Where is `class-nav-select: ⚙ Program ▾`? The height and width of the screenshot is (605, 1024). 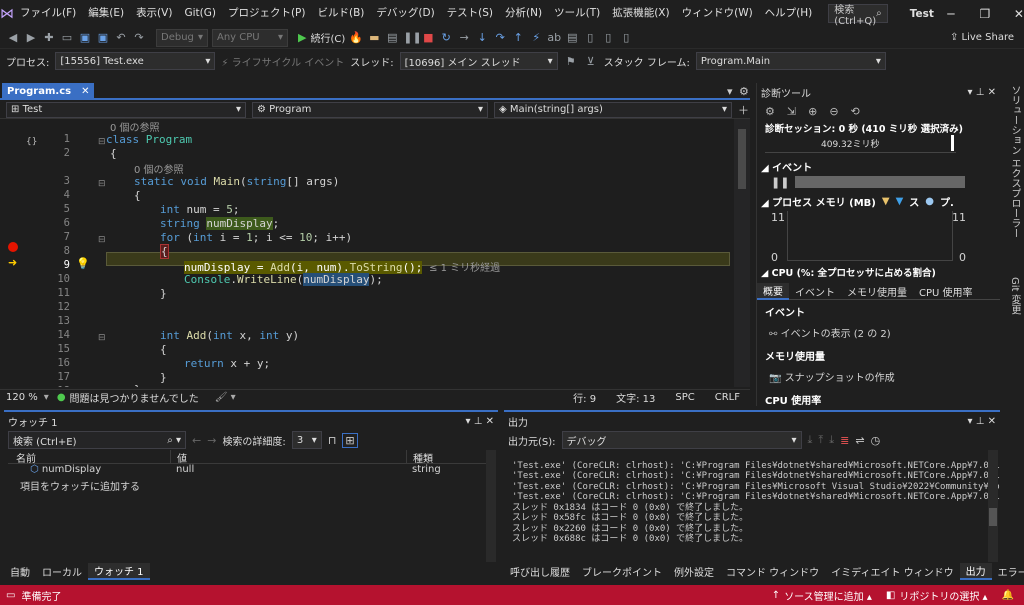 class-nav-select: ⚙ Program ▾ is located at coordinates (370, 109).